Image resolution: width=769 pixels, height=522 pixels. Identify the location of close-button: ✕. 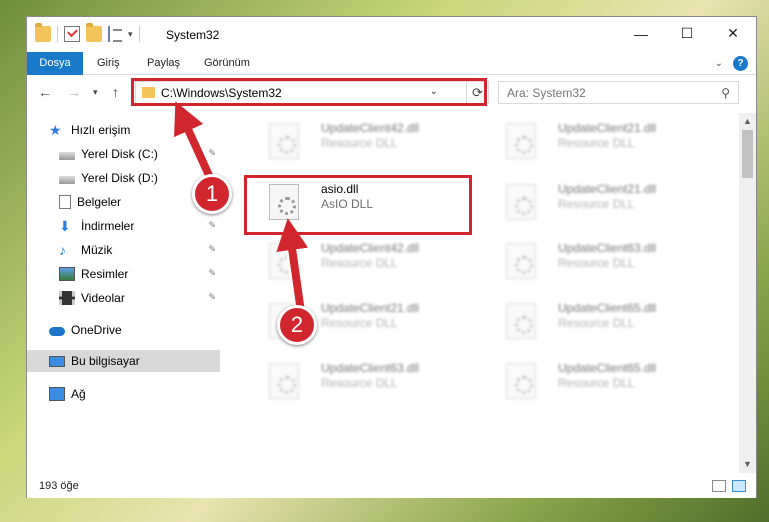
(733, 33).